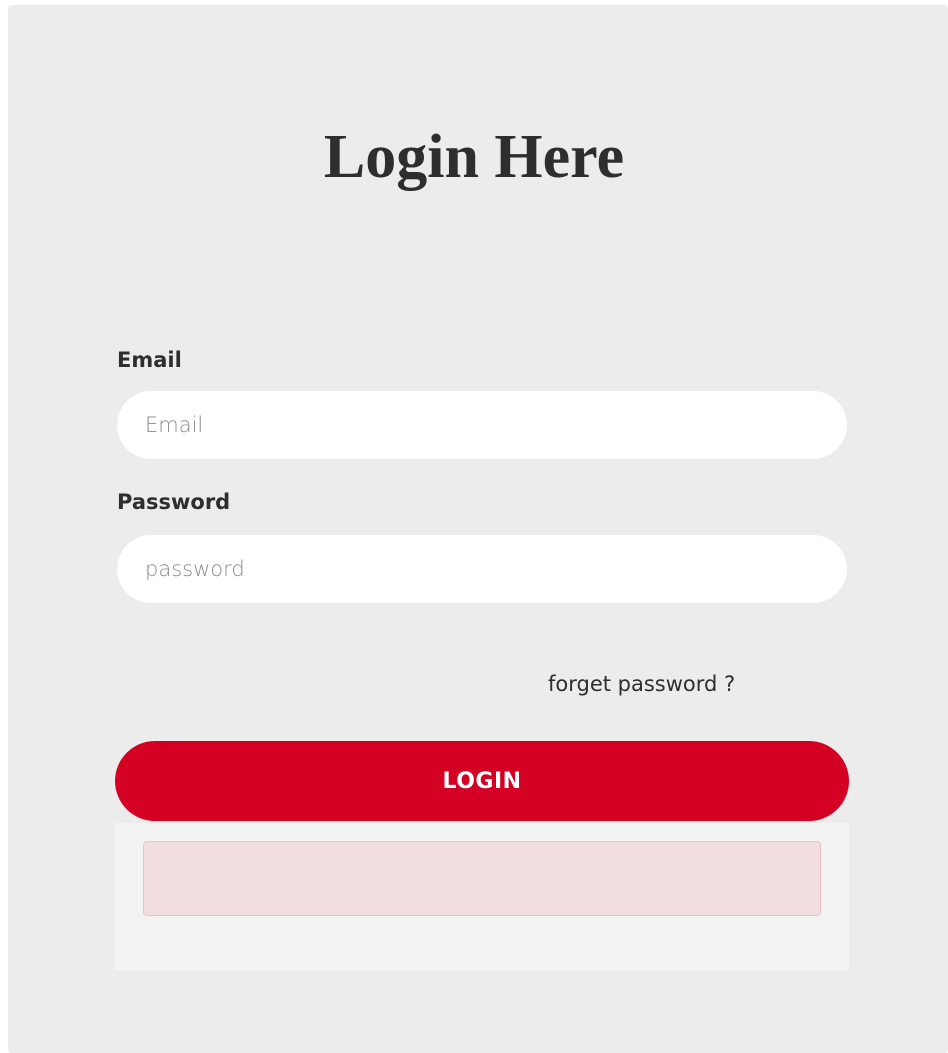 This screenshot has width=948, height=1053. What do you see at coordinates (482, 569) in the screenshot?
I see `password-input` at bounding box center [482, 569].